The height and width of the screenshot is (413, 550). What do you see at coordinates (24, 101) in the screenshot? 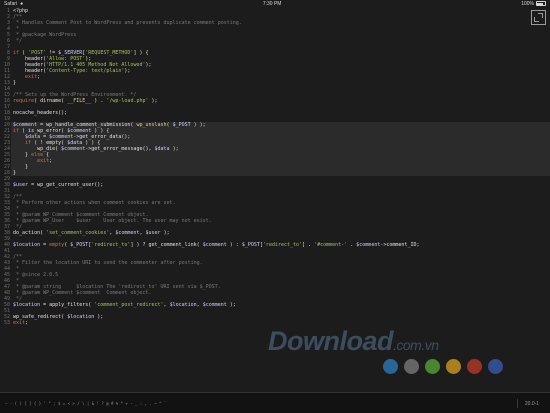
I see `code-token: require` at bounding box center [24, 101].